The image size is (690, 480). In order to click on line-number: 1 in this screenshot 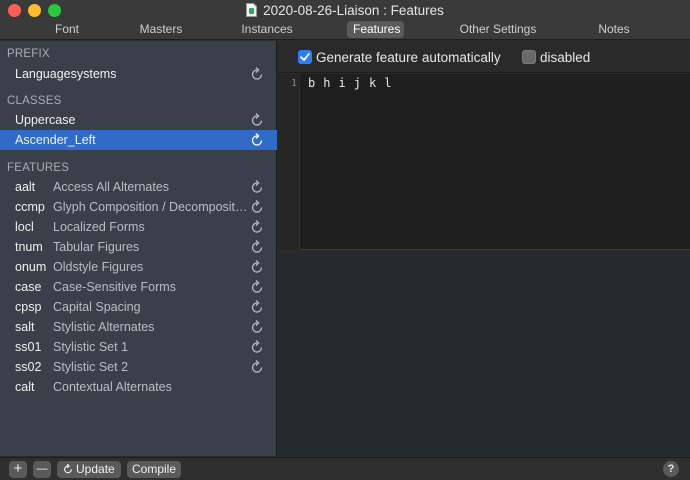, I will do `click(293, 83)`.